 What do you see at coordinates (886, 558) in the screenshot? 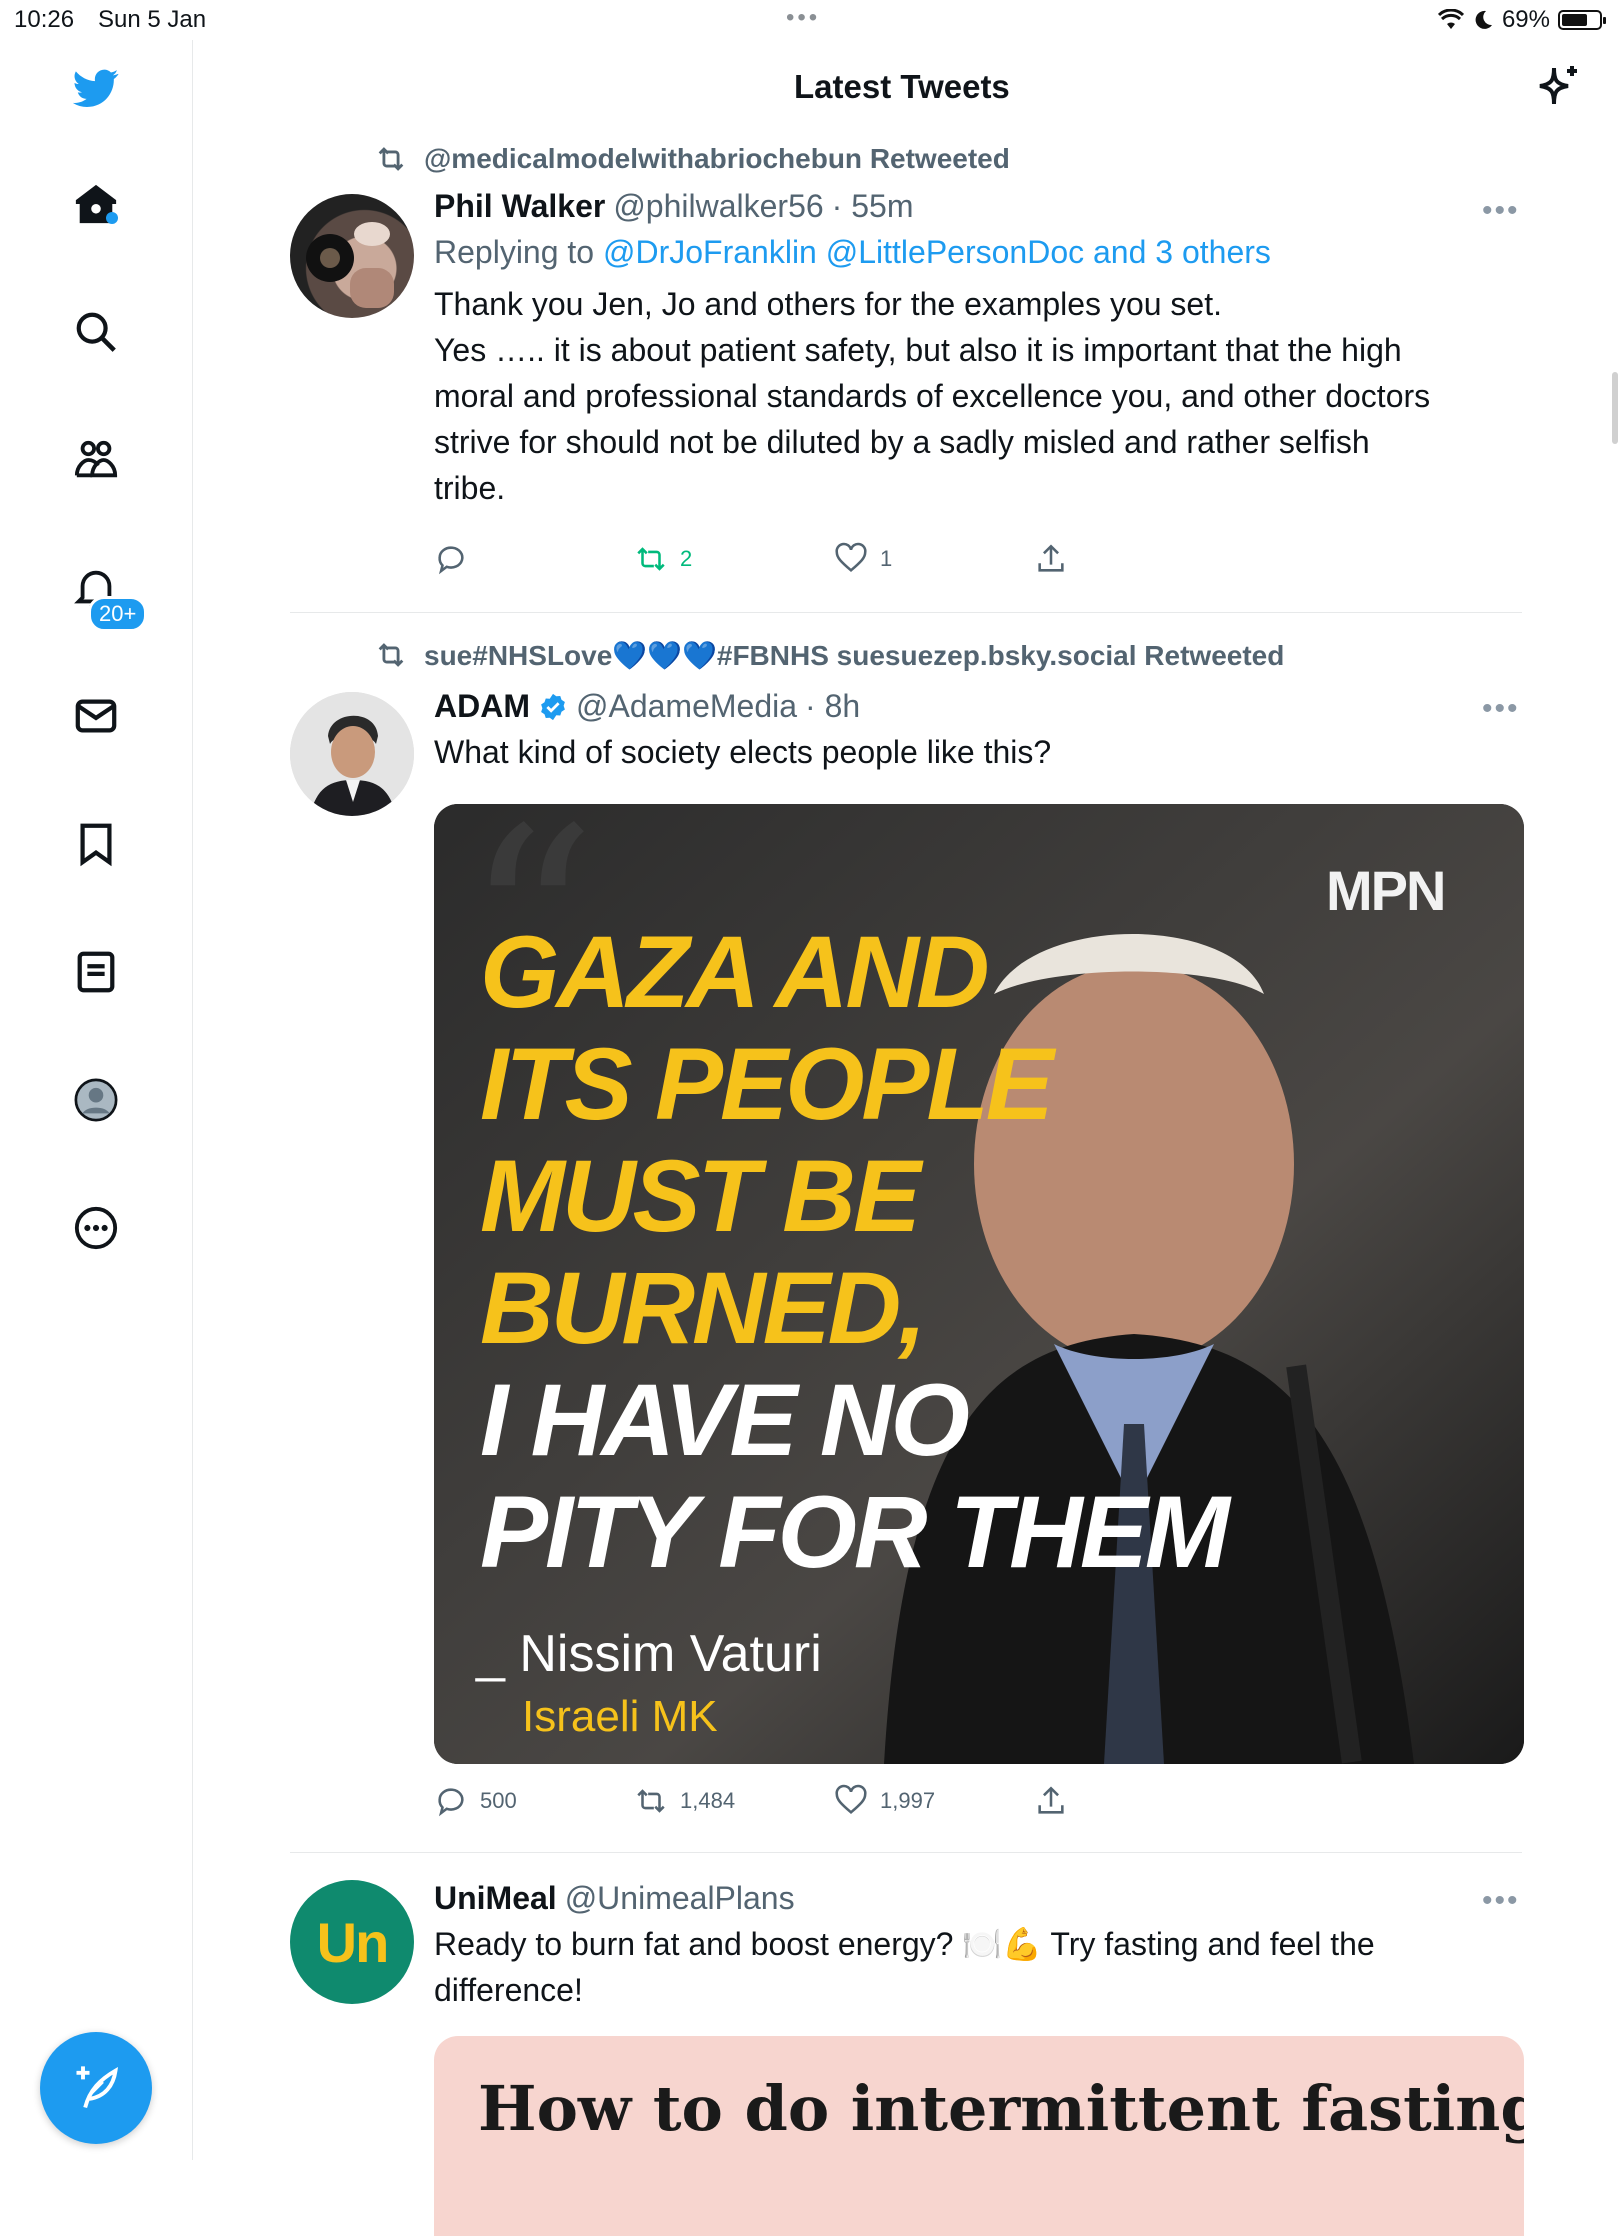
I see `like-count: 1` at bounding box center [886, 558].